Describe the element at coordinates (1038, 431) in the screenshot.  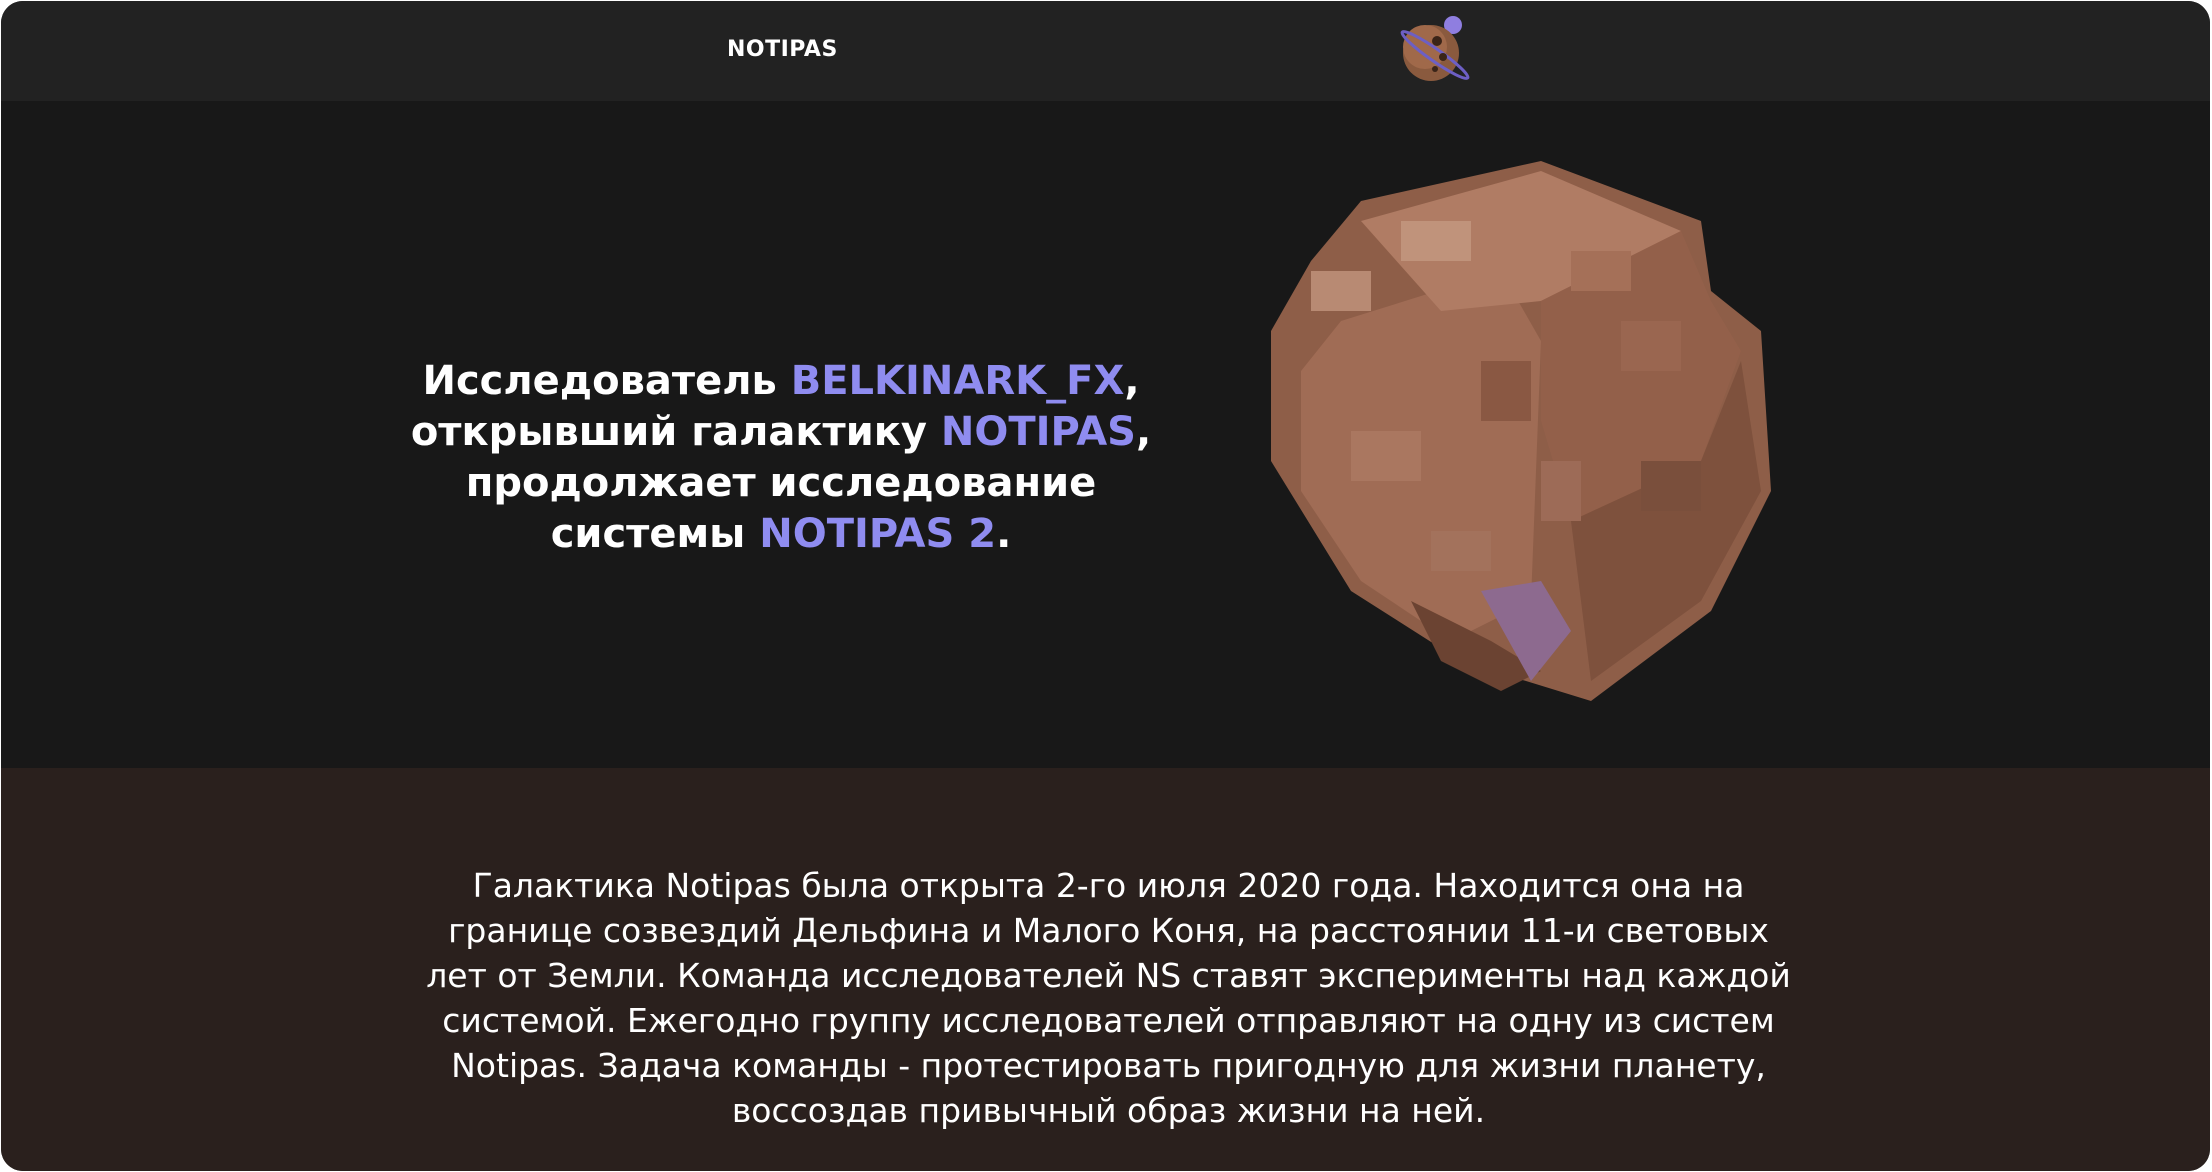
I see `galaxy-name: NOTIPAS` at that location.